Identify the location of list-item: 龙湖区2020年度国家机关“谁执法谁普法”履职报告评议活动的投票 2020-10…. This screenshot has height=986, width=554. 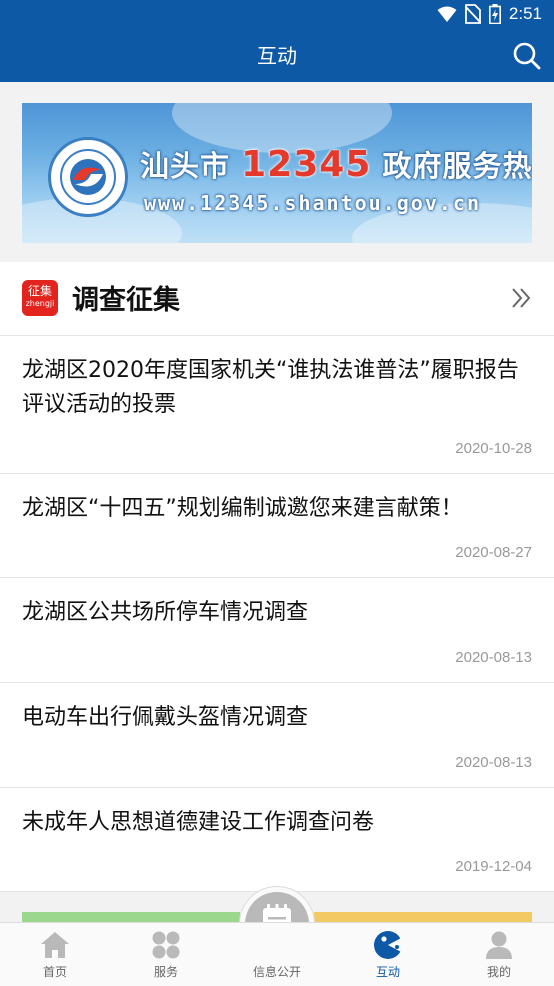
(277, 405).